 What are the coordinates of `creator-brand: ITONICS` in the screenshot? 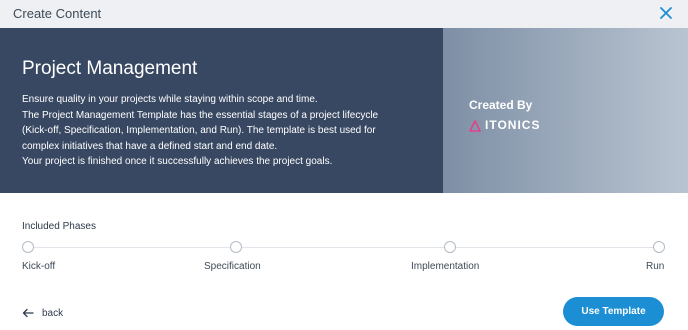 It's located at (504, 125).